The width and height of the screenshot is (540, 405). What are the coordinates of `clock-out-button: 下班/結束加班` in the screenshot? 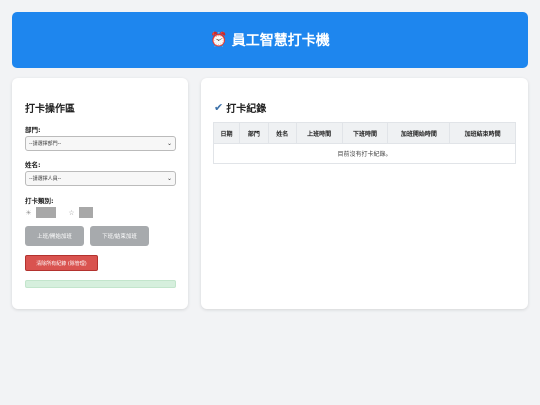 It's located at (119, 236).